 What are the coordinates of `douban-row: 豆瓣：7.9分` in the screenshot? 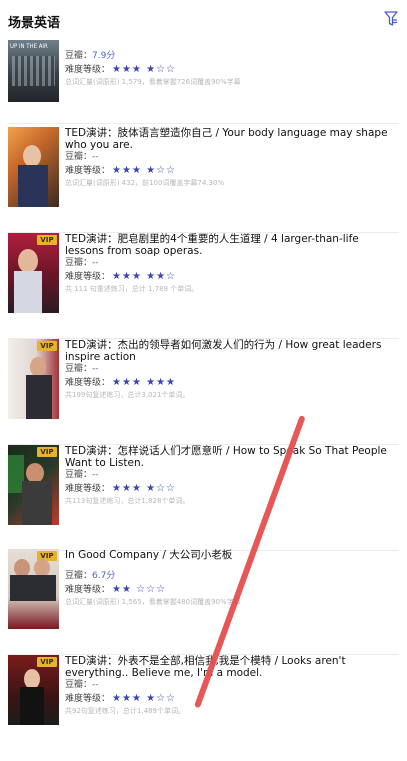 It's located at (90, 56).